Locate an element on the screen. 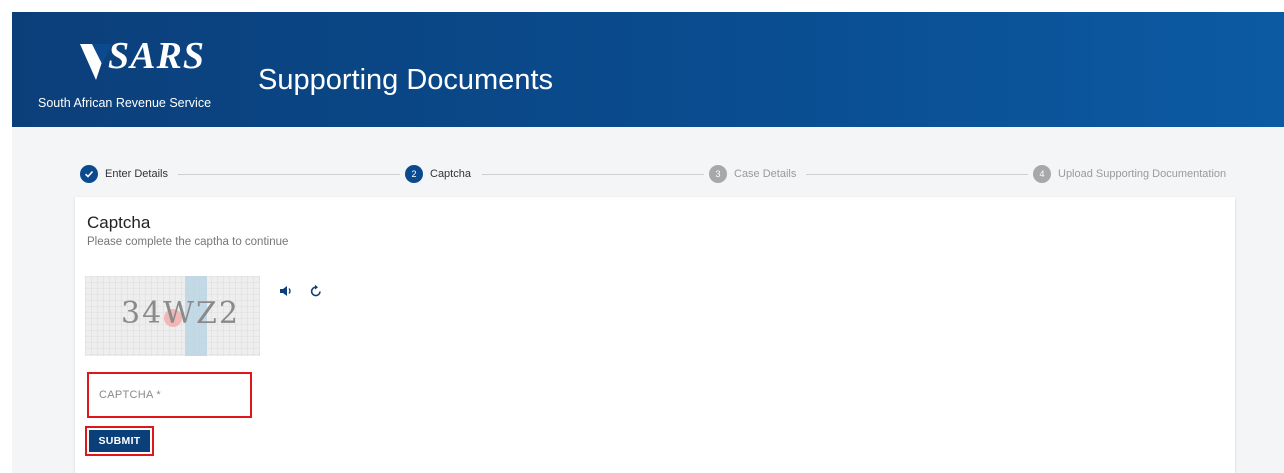  logo-text: SARS is located at coordinates (156, 56).